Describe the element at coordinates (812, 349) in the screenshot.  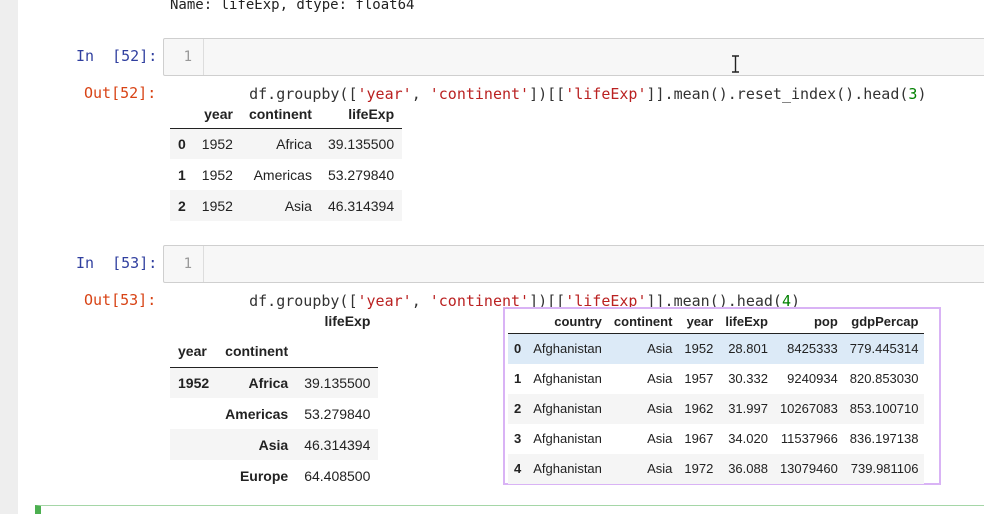
I see `table-cell: 8425333` at that location.